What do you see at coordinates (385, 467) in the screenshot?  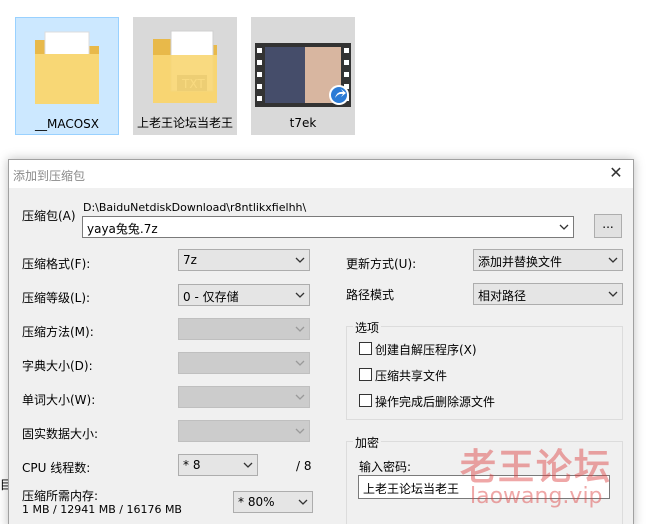 I see `password-label: 输入密码:` at bounding box center [385, 467].